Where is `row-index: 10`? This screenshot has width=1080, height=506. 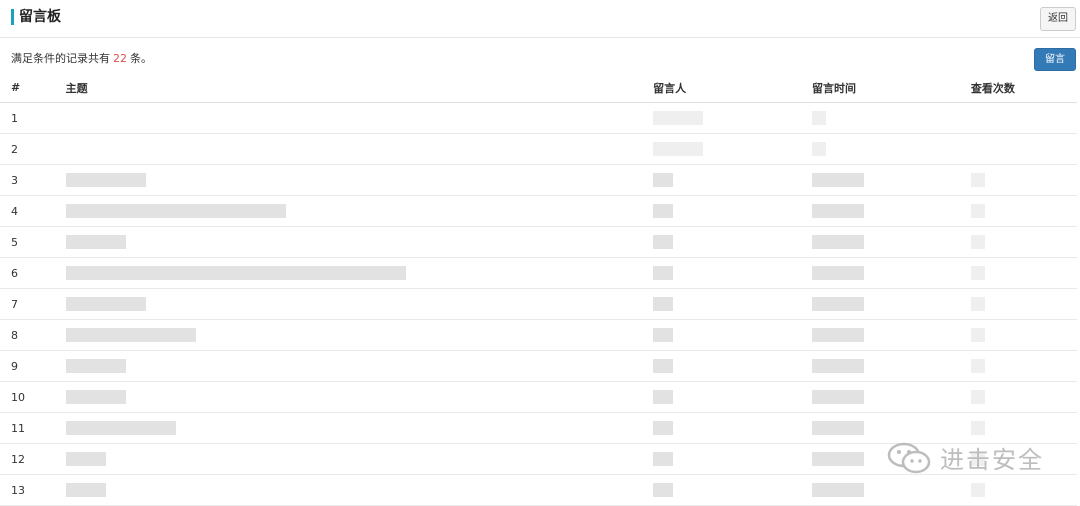
row-index: 10 is located at coordinates (30, 397).